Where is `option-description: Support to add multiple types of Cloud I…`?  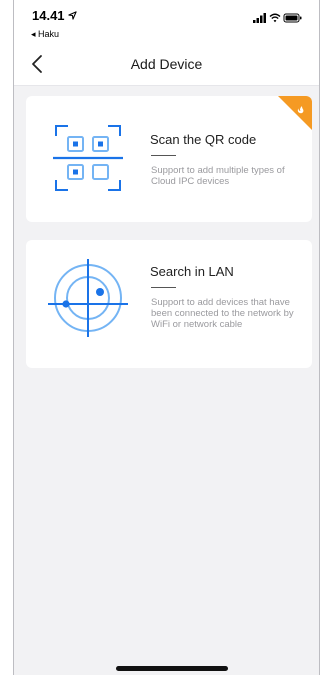 option-description: Support to add multiple types of Cloud I… is located at coordinates (218, 176).